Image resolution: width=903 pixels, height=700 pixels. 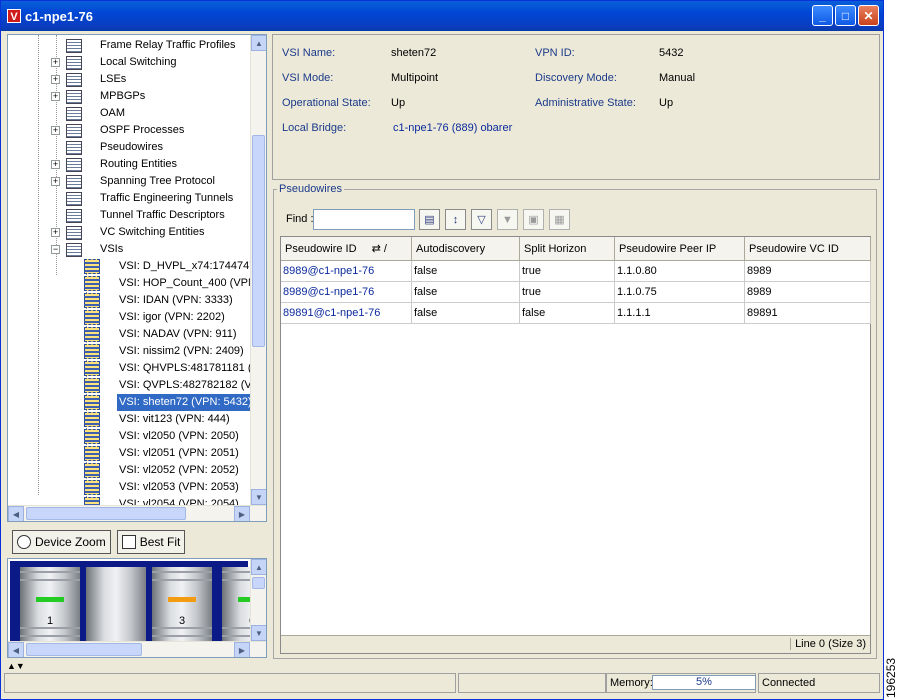 What do you see at coordinates (50, 580) in the screenshot?
I see `slot-divider` at bounding box center [50, 580].